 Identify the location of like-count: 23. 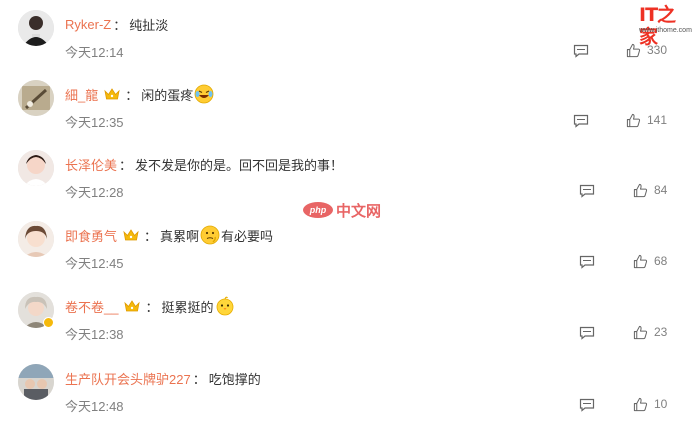
(661, 332).